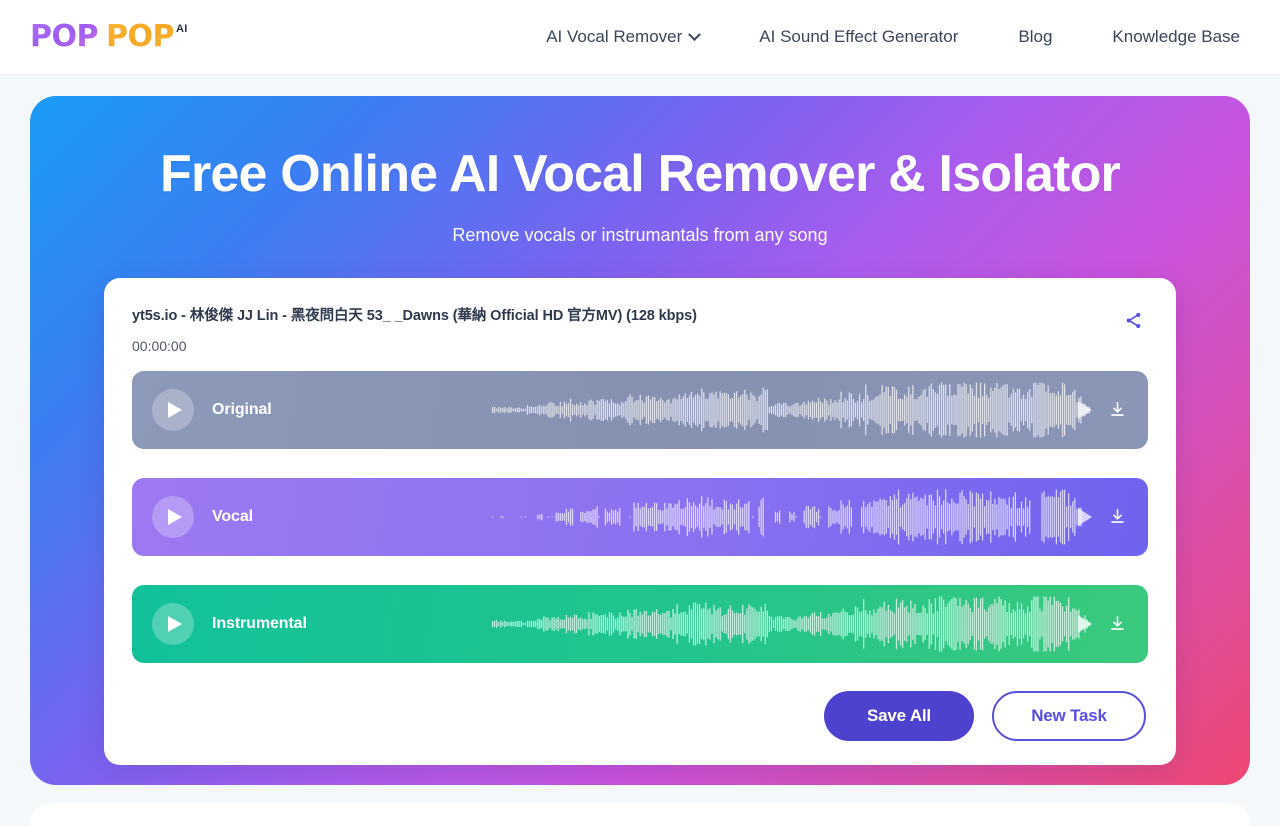  I want to click on site-logo: POP POP AI, so click(109, 37).